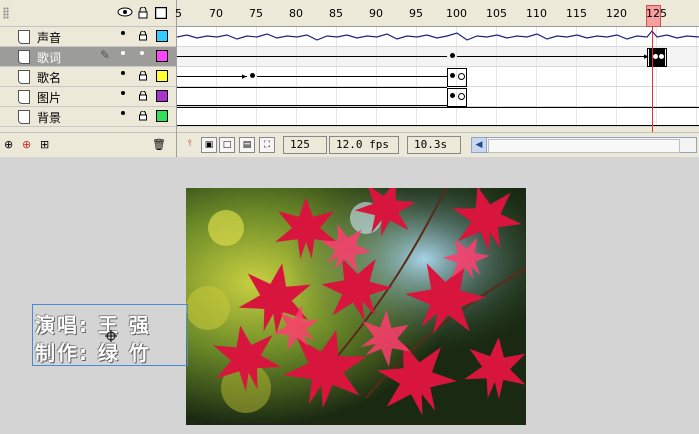 Image resolution: width=699 pixels, height=434 pixels. Describe the element at coordinates (336, 13) in the screenshot. I see `ruler-label: 85` at that location.